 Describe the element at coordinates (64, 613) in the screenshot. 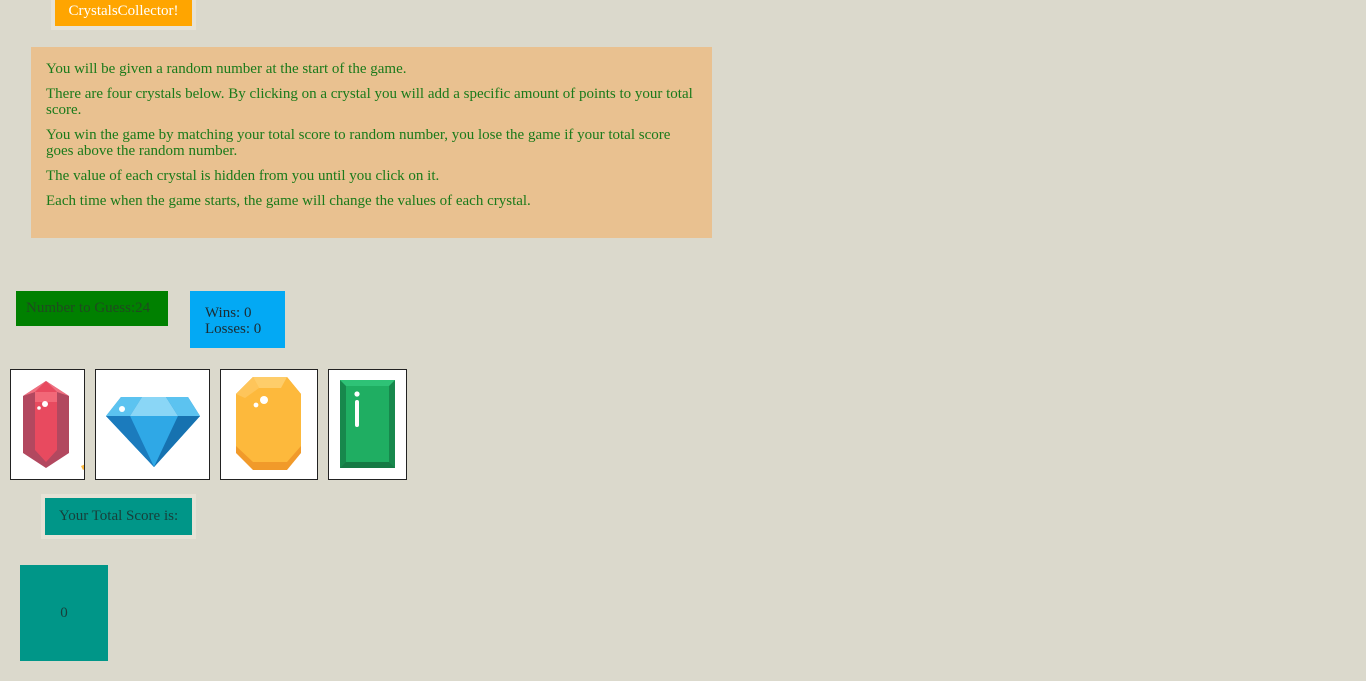

I see `total-score-value: 0` at that location.